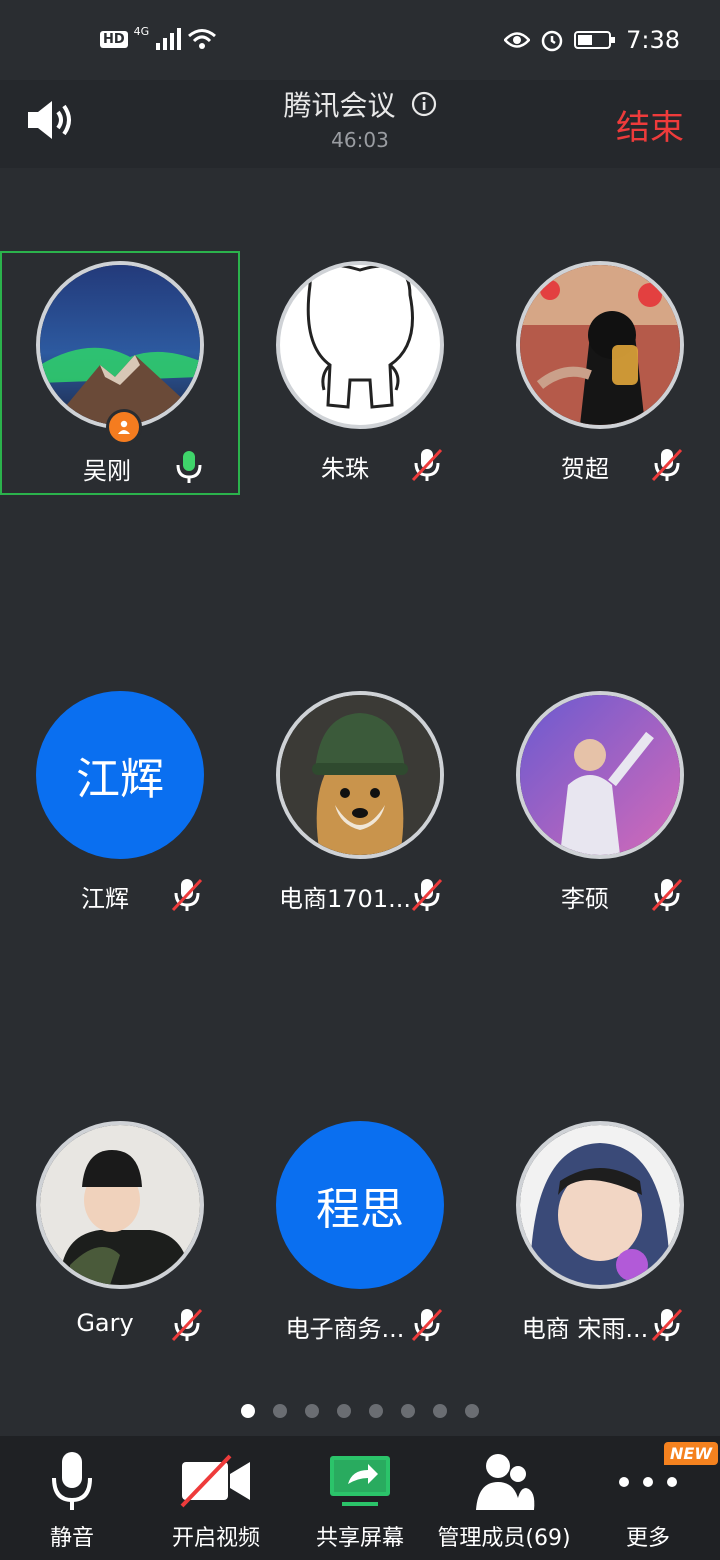  Describe the element at coordinates (189, 467) in the screenshot. I see `mic-on-icon` at that location.